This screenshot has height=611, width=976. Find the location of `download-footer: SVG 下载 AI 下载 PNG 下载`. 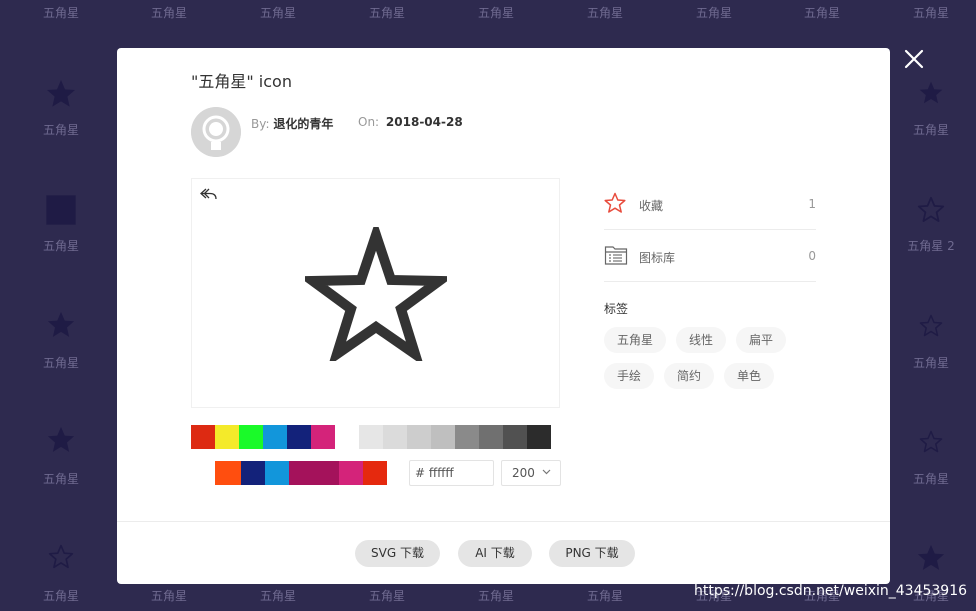

download-footer: SVG 下载 AI 下载 PNG 下载 is located at coordinates (503, 552).